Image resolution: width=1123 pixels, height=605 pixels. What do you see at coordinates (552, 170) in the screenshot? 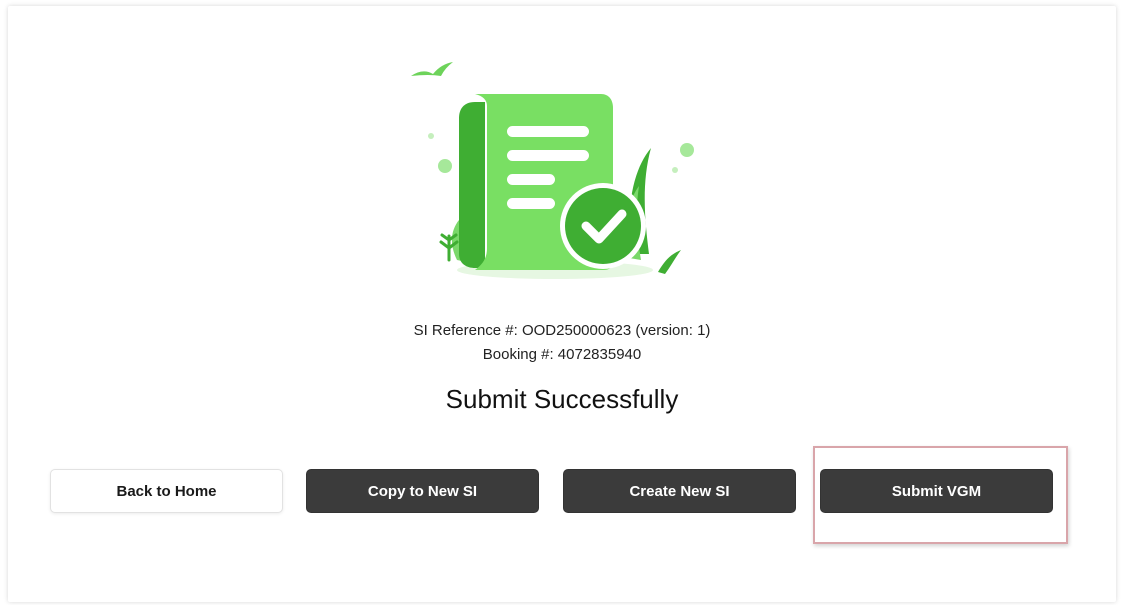
I see `document-check-icon` at bounding box center [552, 170].